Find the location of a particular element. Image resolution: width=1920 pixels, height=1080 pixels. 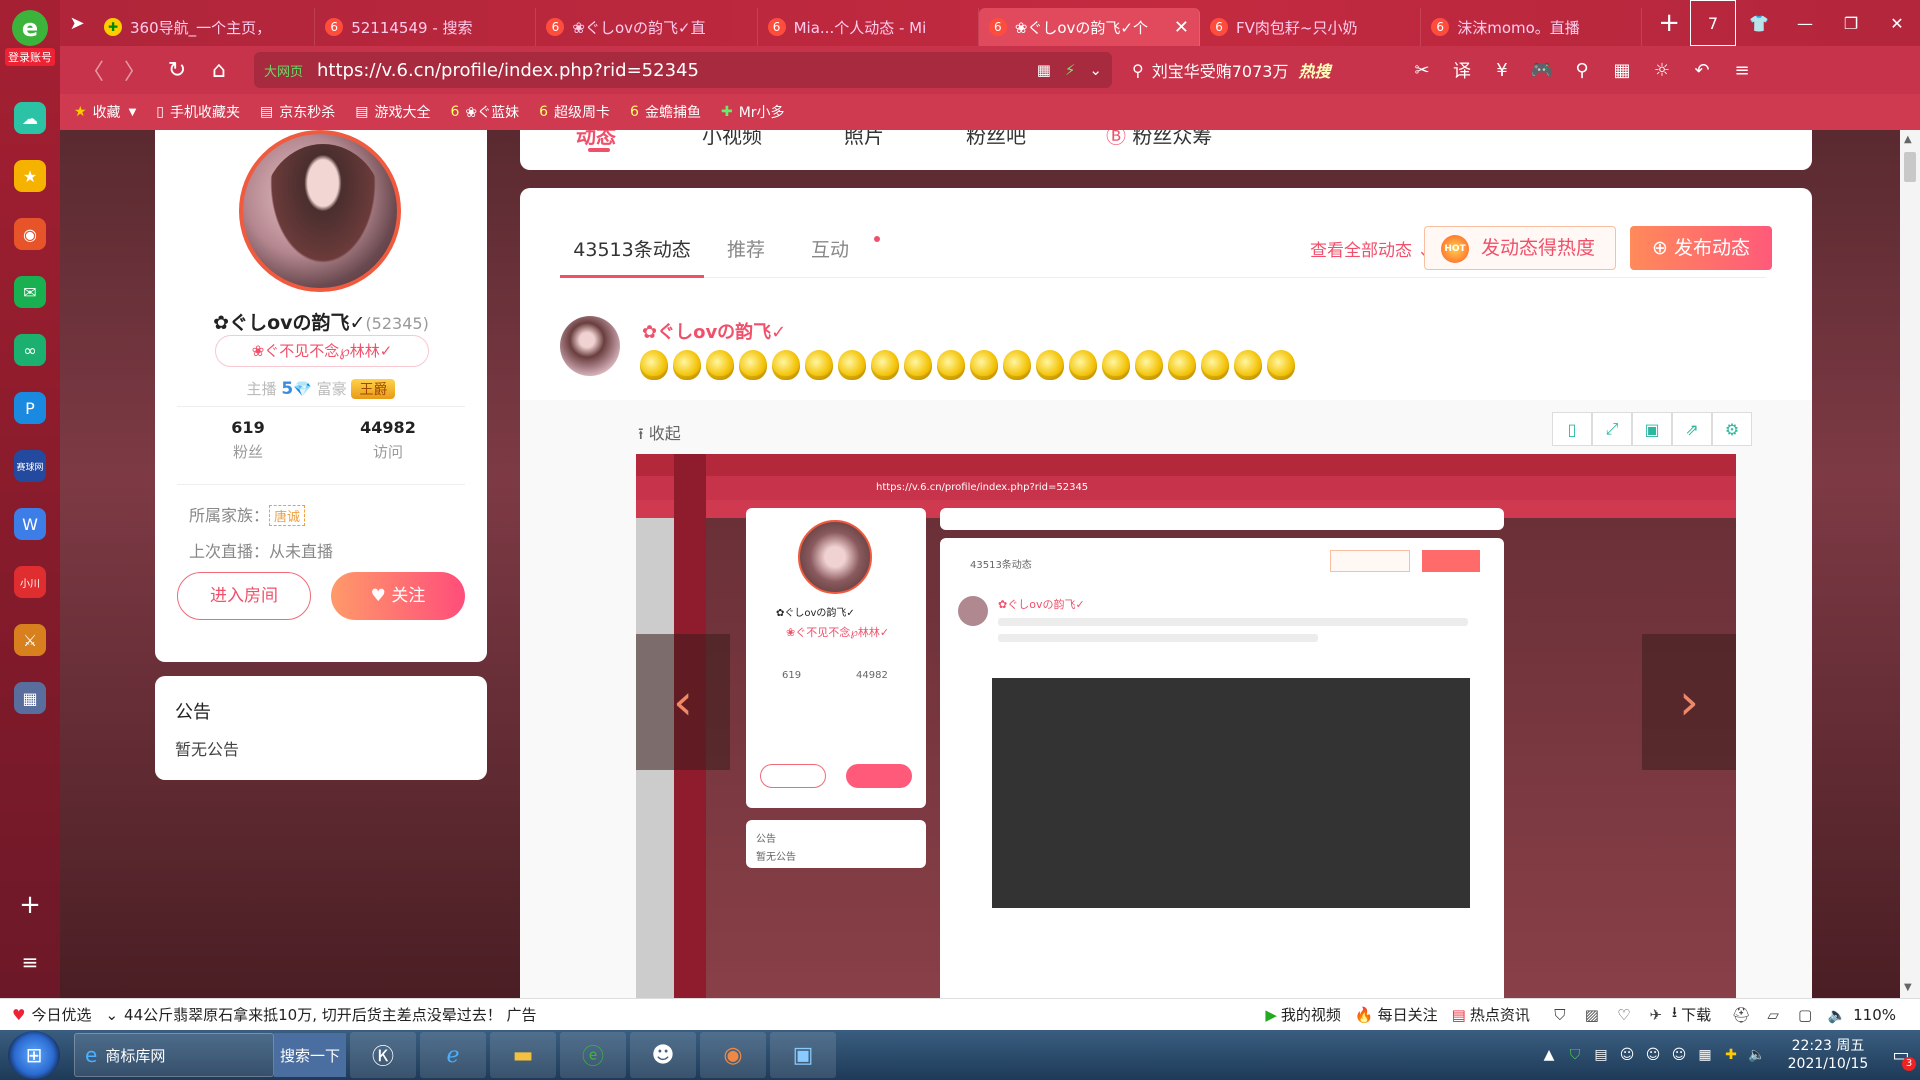

new-tab-button: + is located at coordinates (1669, 23).